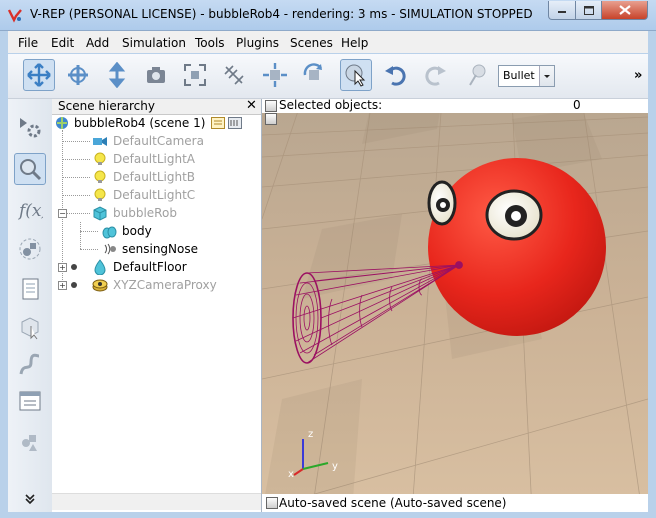  I want to click on object-shift-button, so click(275, 75).